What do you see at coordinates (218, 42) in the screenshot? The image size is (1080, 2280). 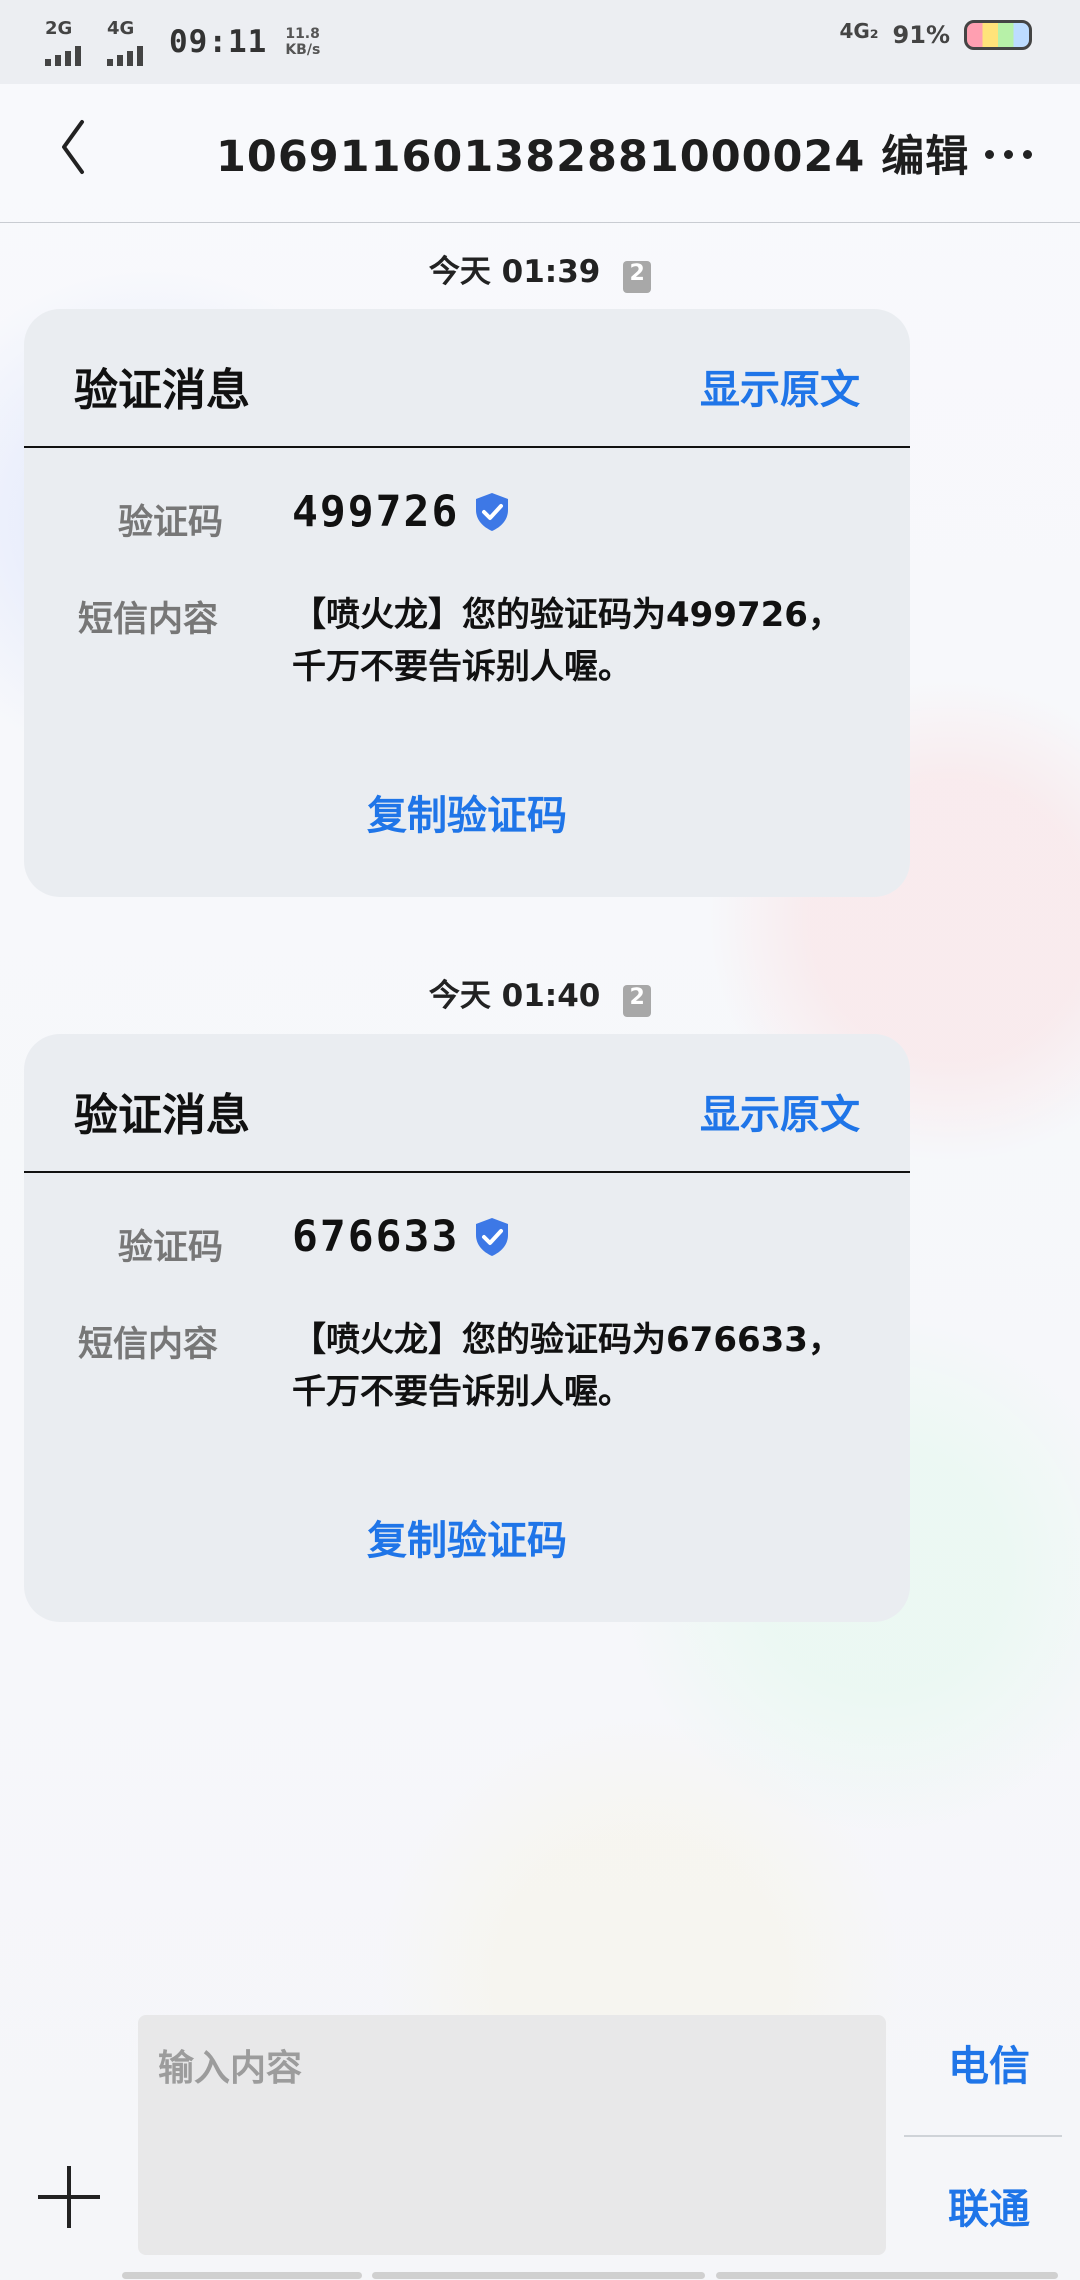 I see `status-time: 09:11` at bounding box center [218, 42].